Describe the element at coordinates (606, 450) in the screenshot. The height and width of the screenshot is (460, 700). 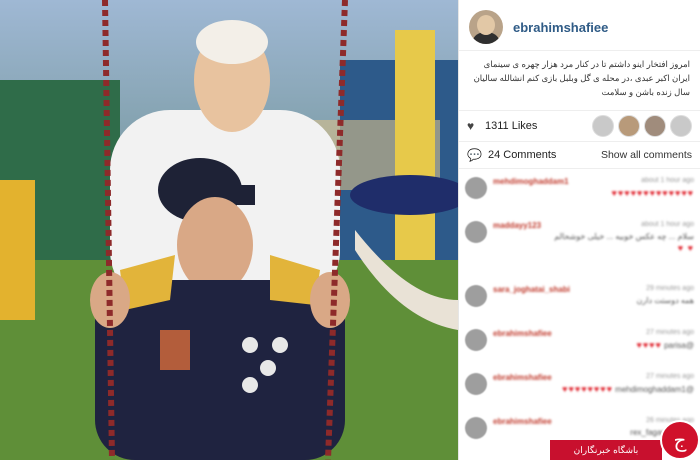
I see `watermark-label: باشگاه خبرنگاران` at that location.